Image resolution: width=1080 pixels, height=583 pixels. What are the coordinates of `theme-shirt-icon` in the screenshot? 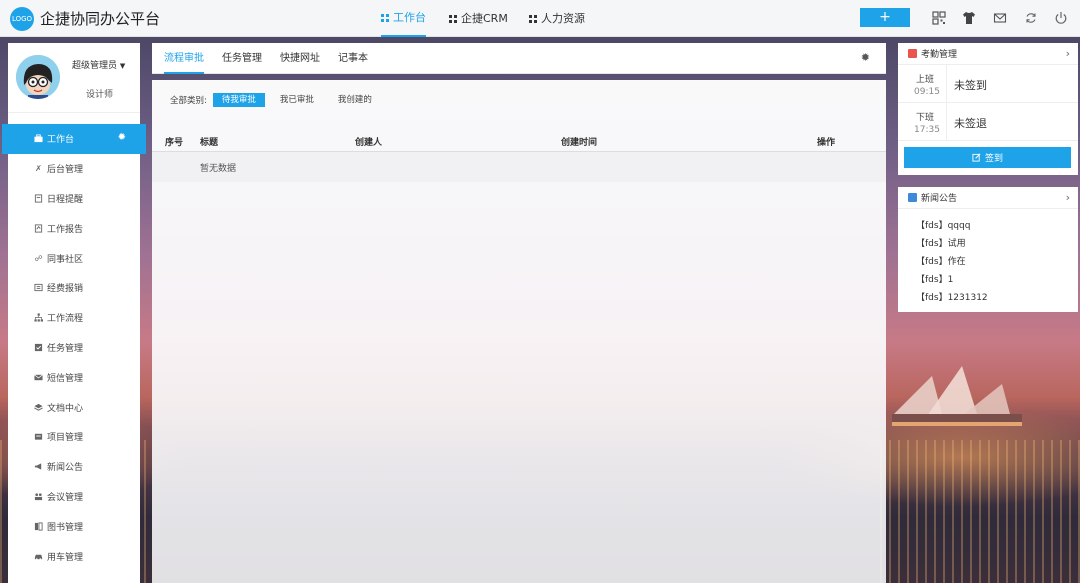 It's located at (969, 18).